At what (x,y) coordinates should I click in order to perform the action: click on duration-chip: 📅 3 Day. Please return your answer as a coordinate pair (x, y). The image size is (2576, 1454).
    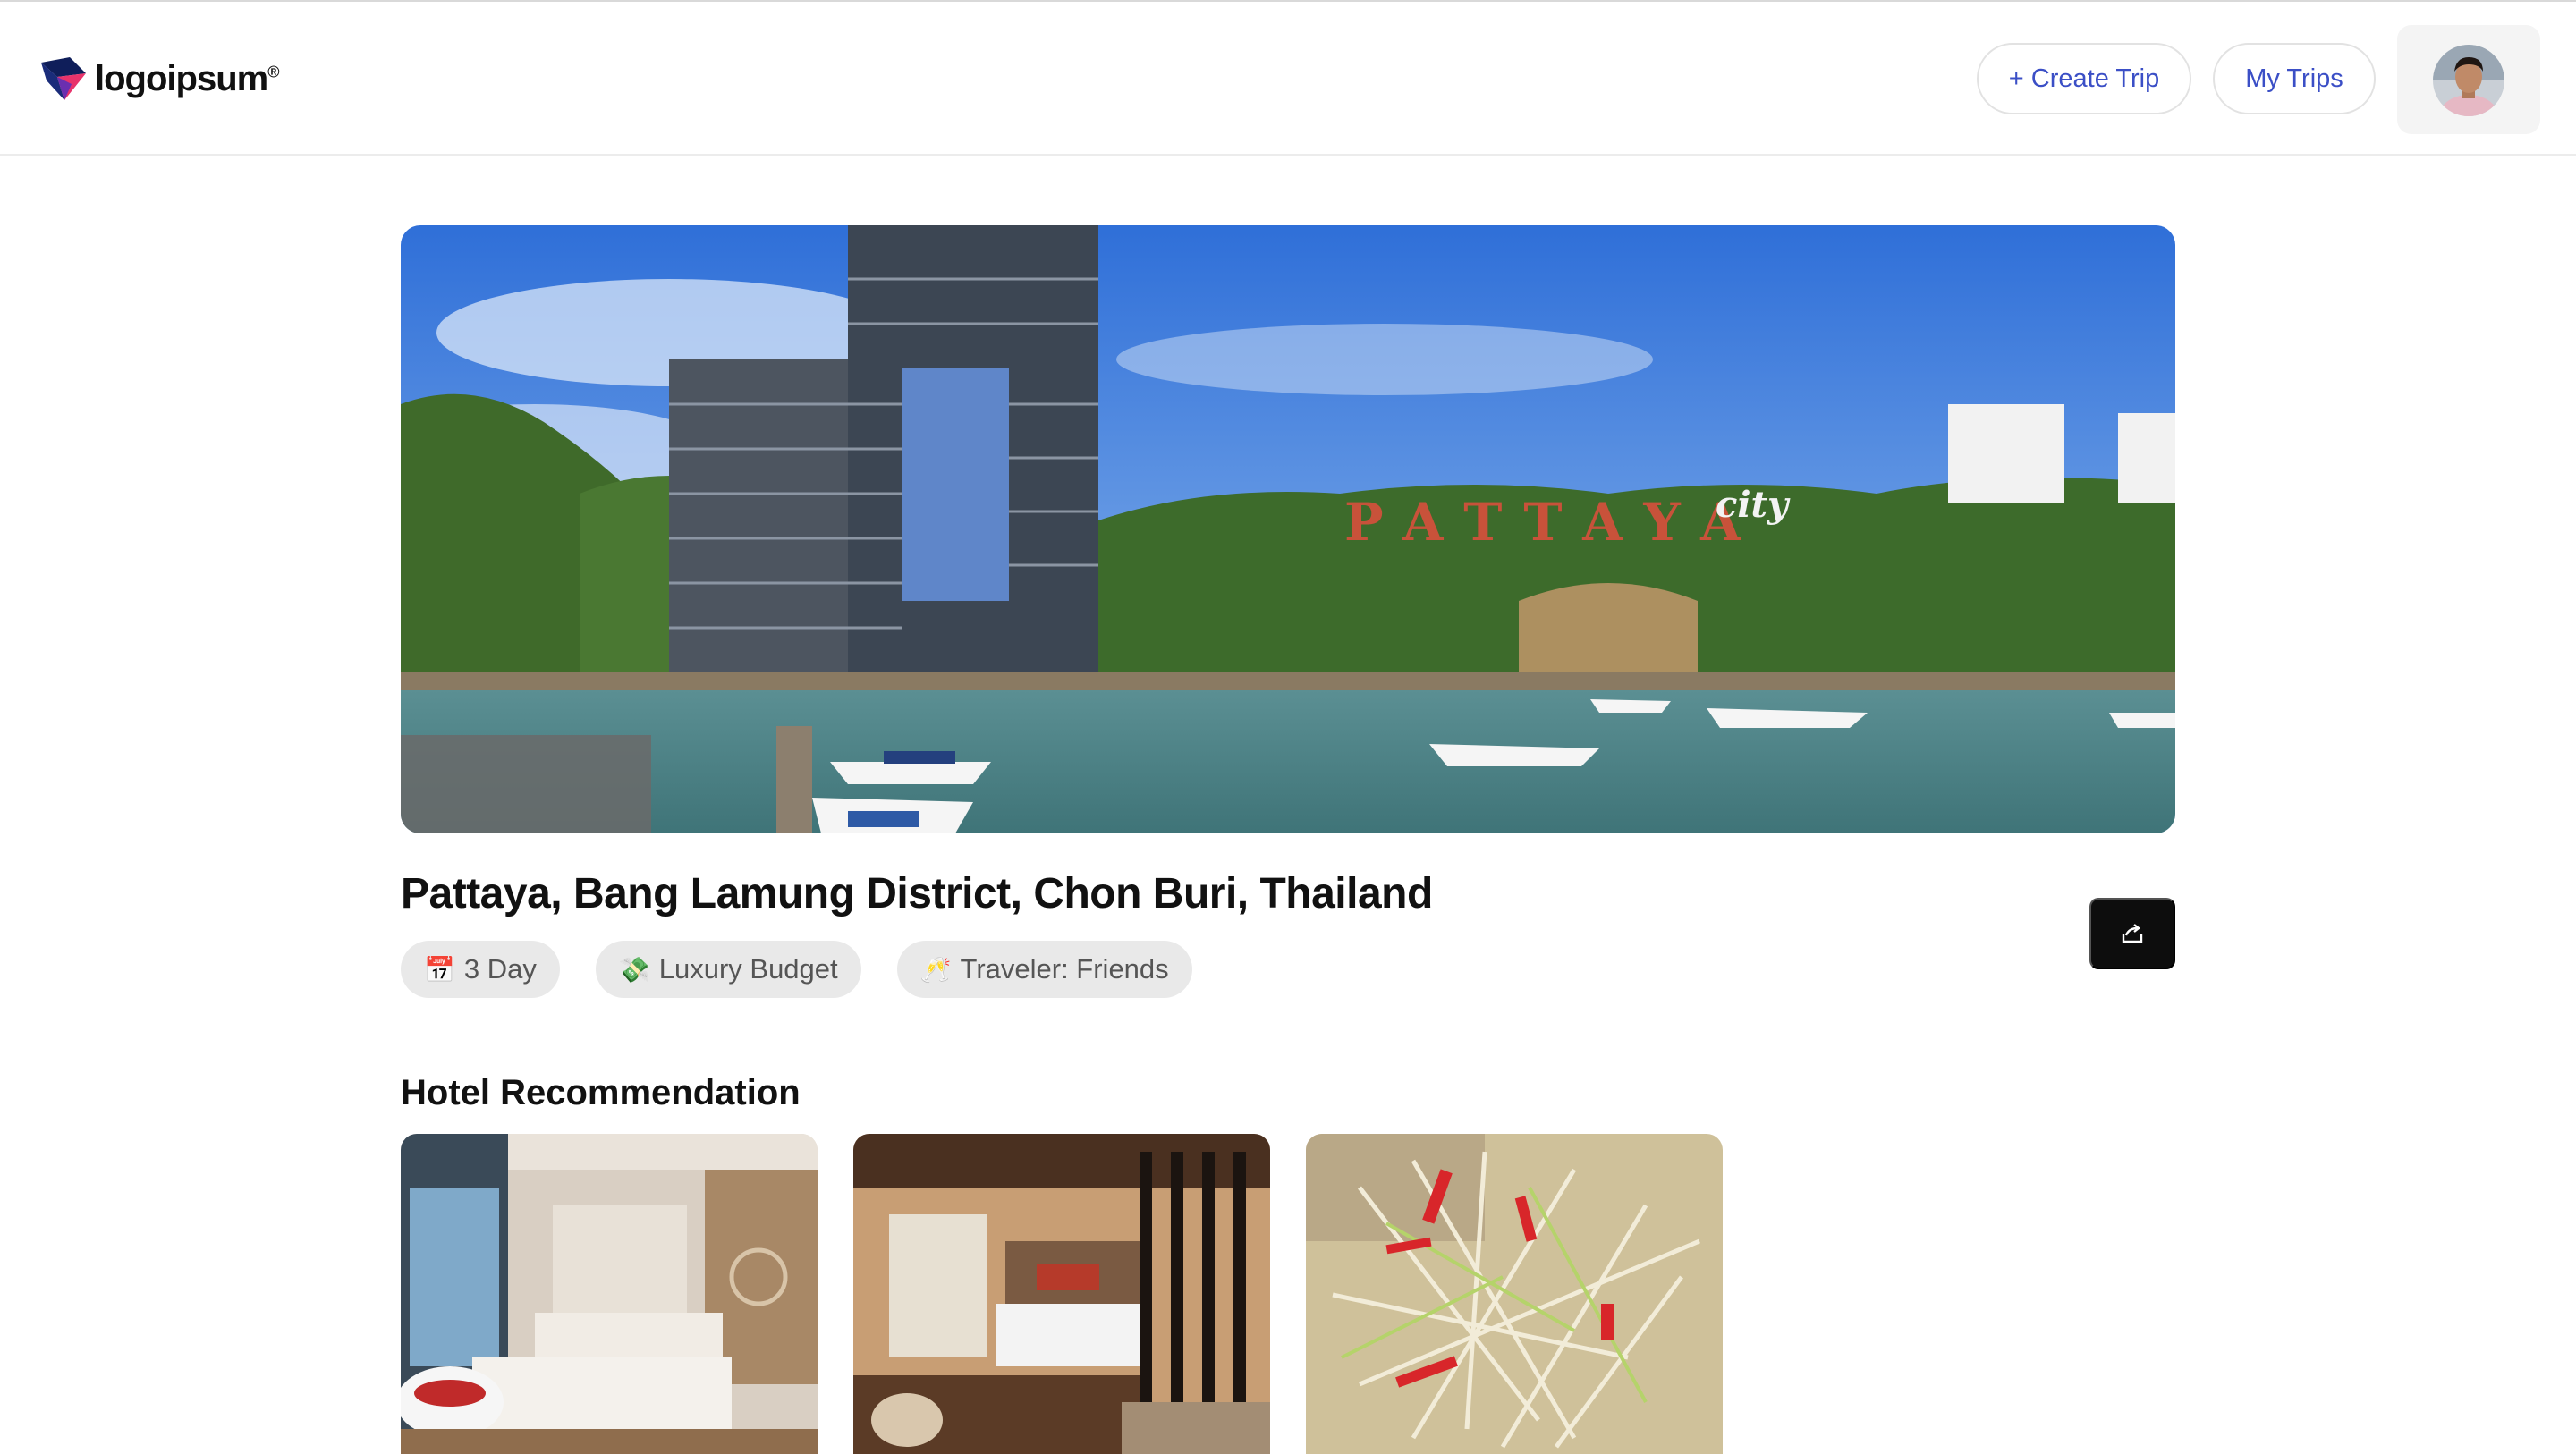
    Looking at the image, I should click on (480, 970).